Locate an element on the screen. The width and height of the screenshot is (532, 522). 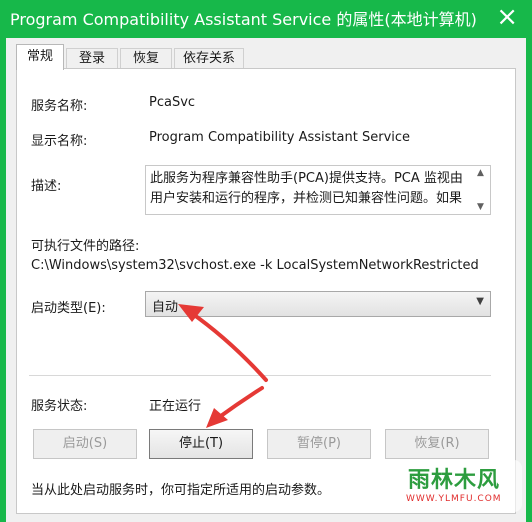
watermark-logo: 雨林木风 is located at coordinates (454, 480).